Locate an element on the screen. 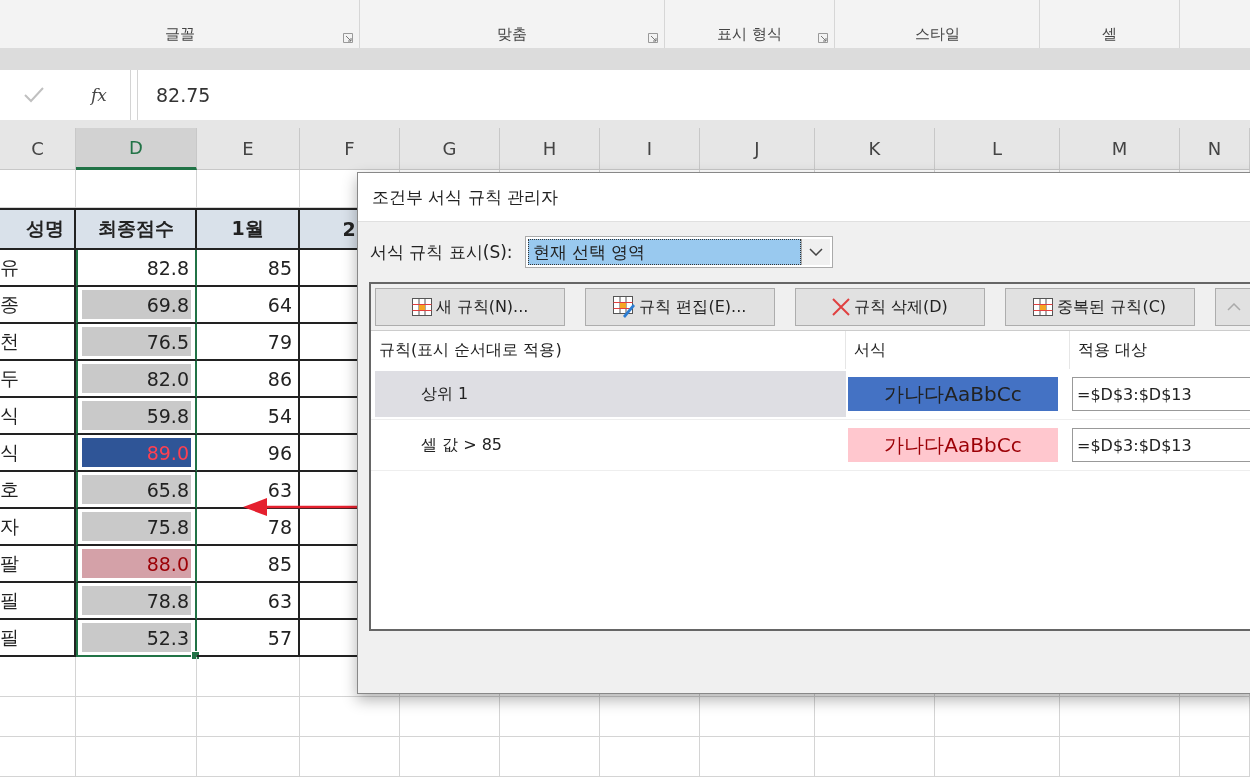 The height and width of the screenshot is (778, 1250). column-header: E is located at coordinates (248, 149).